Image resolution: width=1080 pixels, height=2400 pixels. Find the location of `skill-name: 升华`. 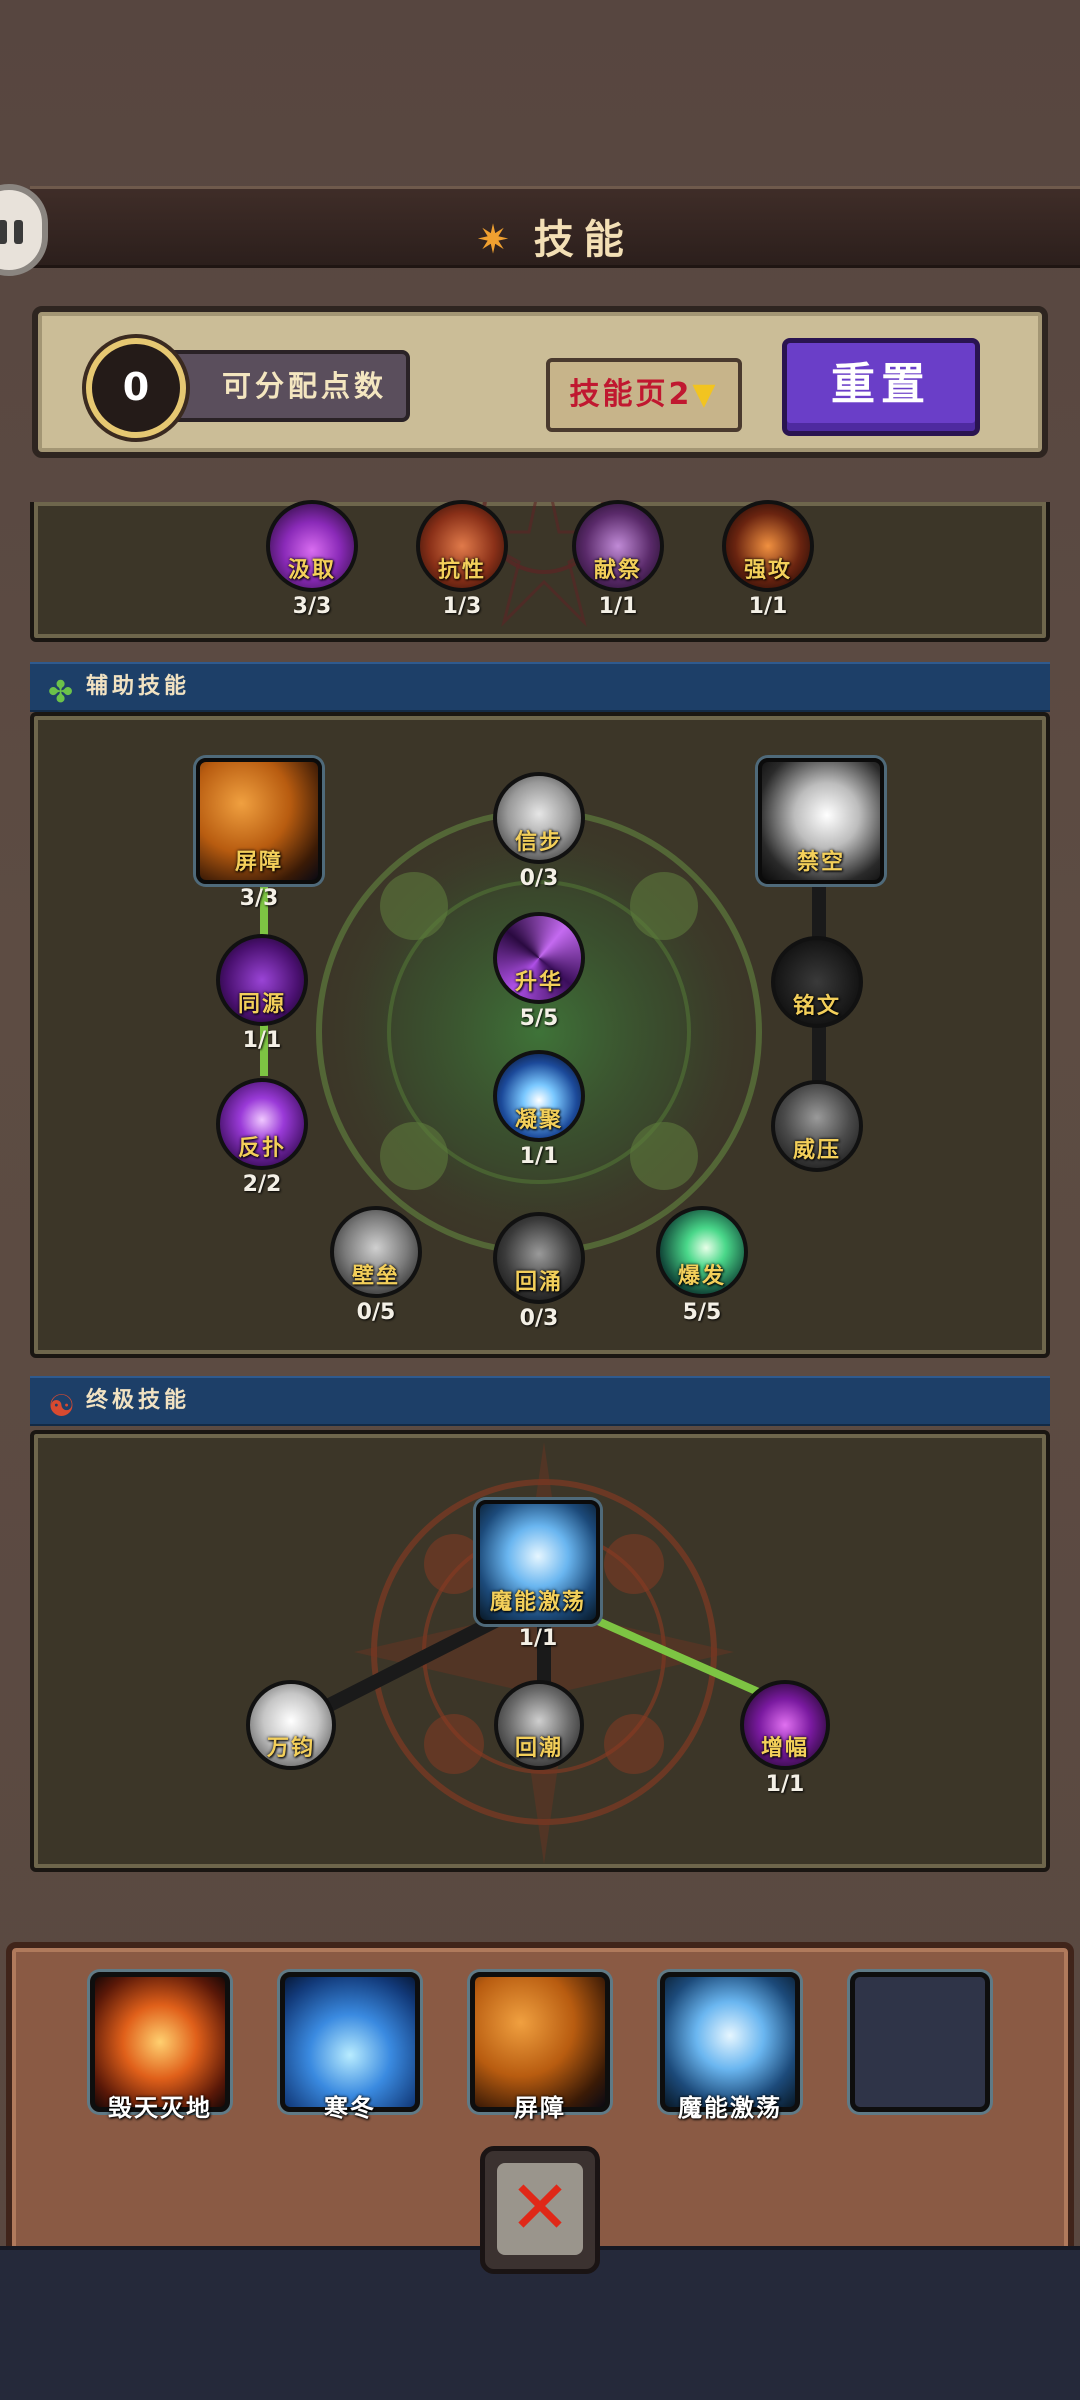

skill-name: 升华 is located at coordinates (538, 982).